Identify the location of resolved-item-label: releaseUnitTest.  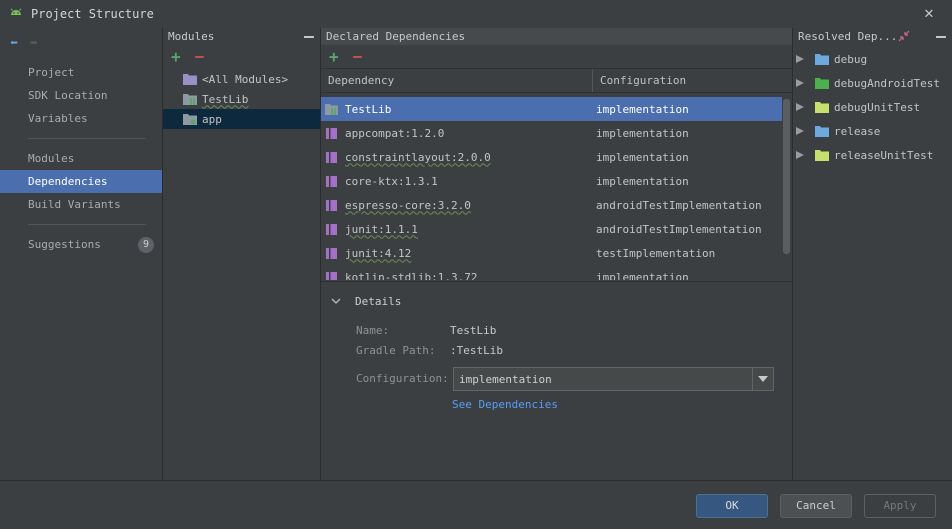
(884, 155).